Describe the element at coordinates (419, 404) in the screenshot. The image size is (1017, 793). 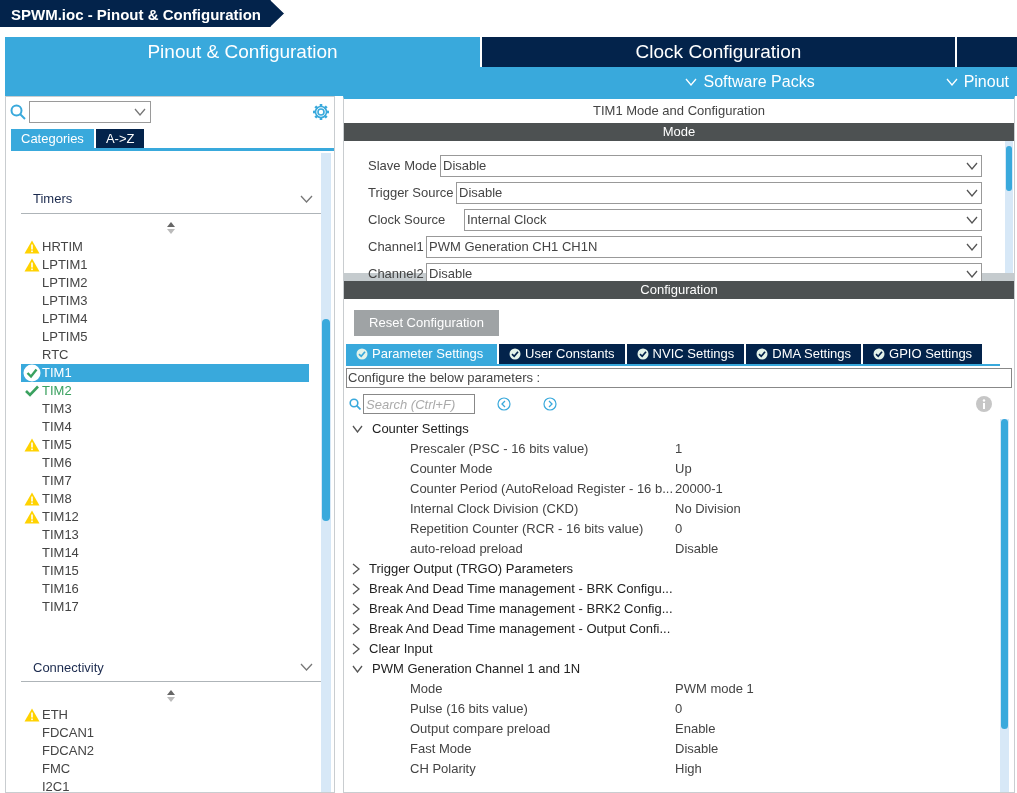
I see `search-field: Search (Ctrl+F)` at that location.